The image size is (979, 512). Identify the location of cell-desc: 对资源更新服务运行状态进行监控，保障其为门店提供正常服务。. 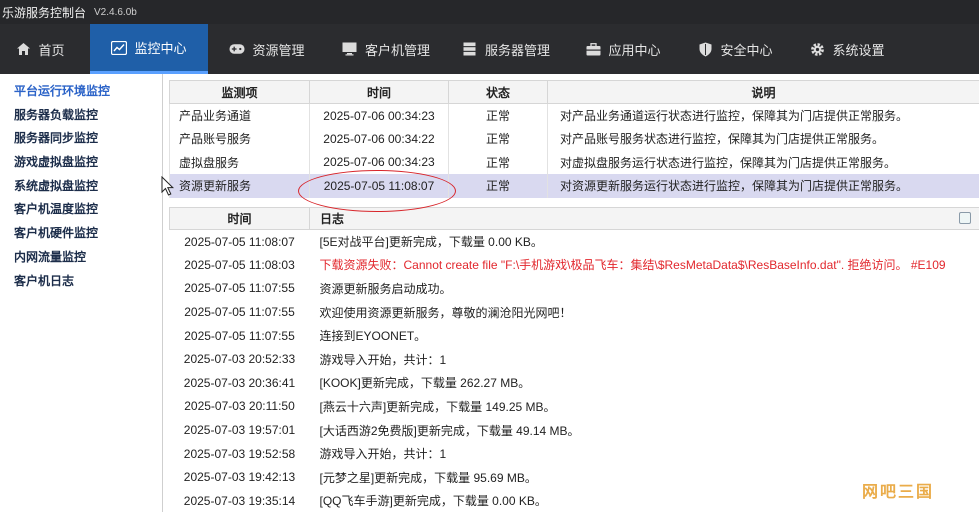
(763, 186).